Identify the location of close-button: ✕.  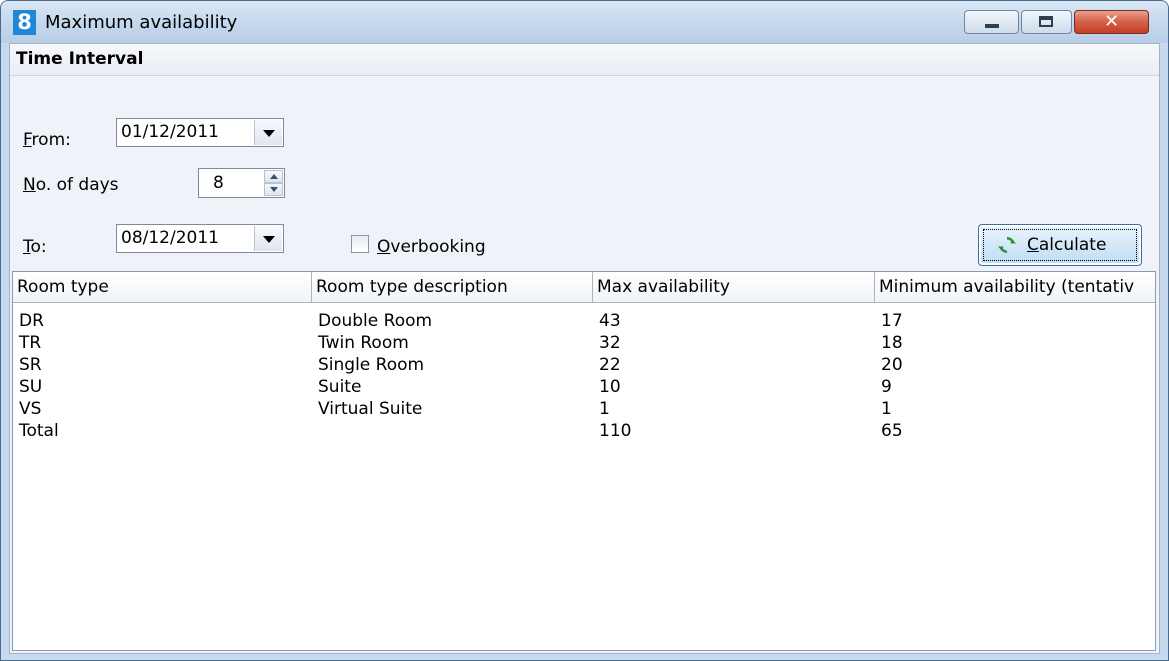
(1111, 22).